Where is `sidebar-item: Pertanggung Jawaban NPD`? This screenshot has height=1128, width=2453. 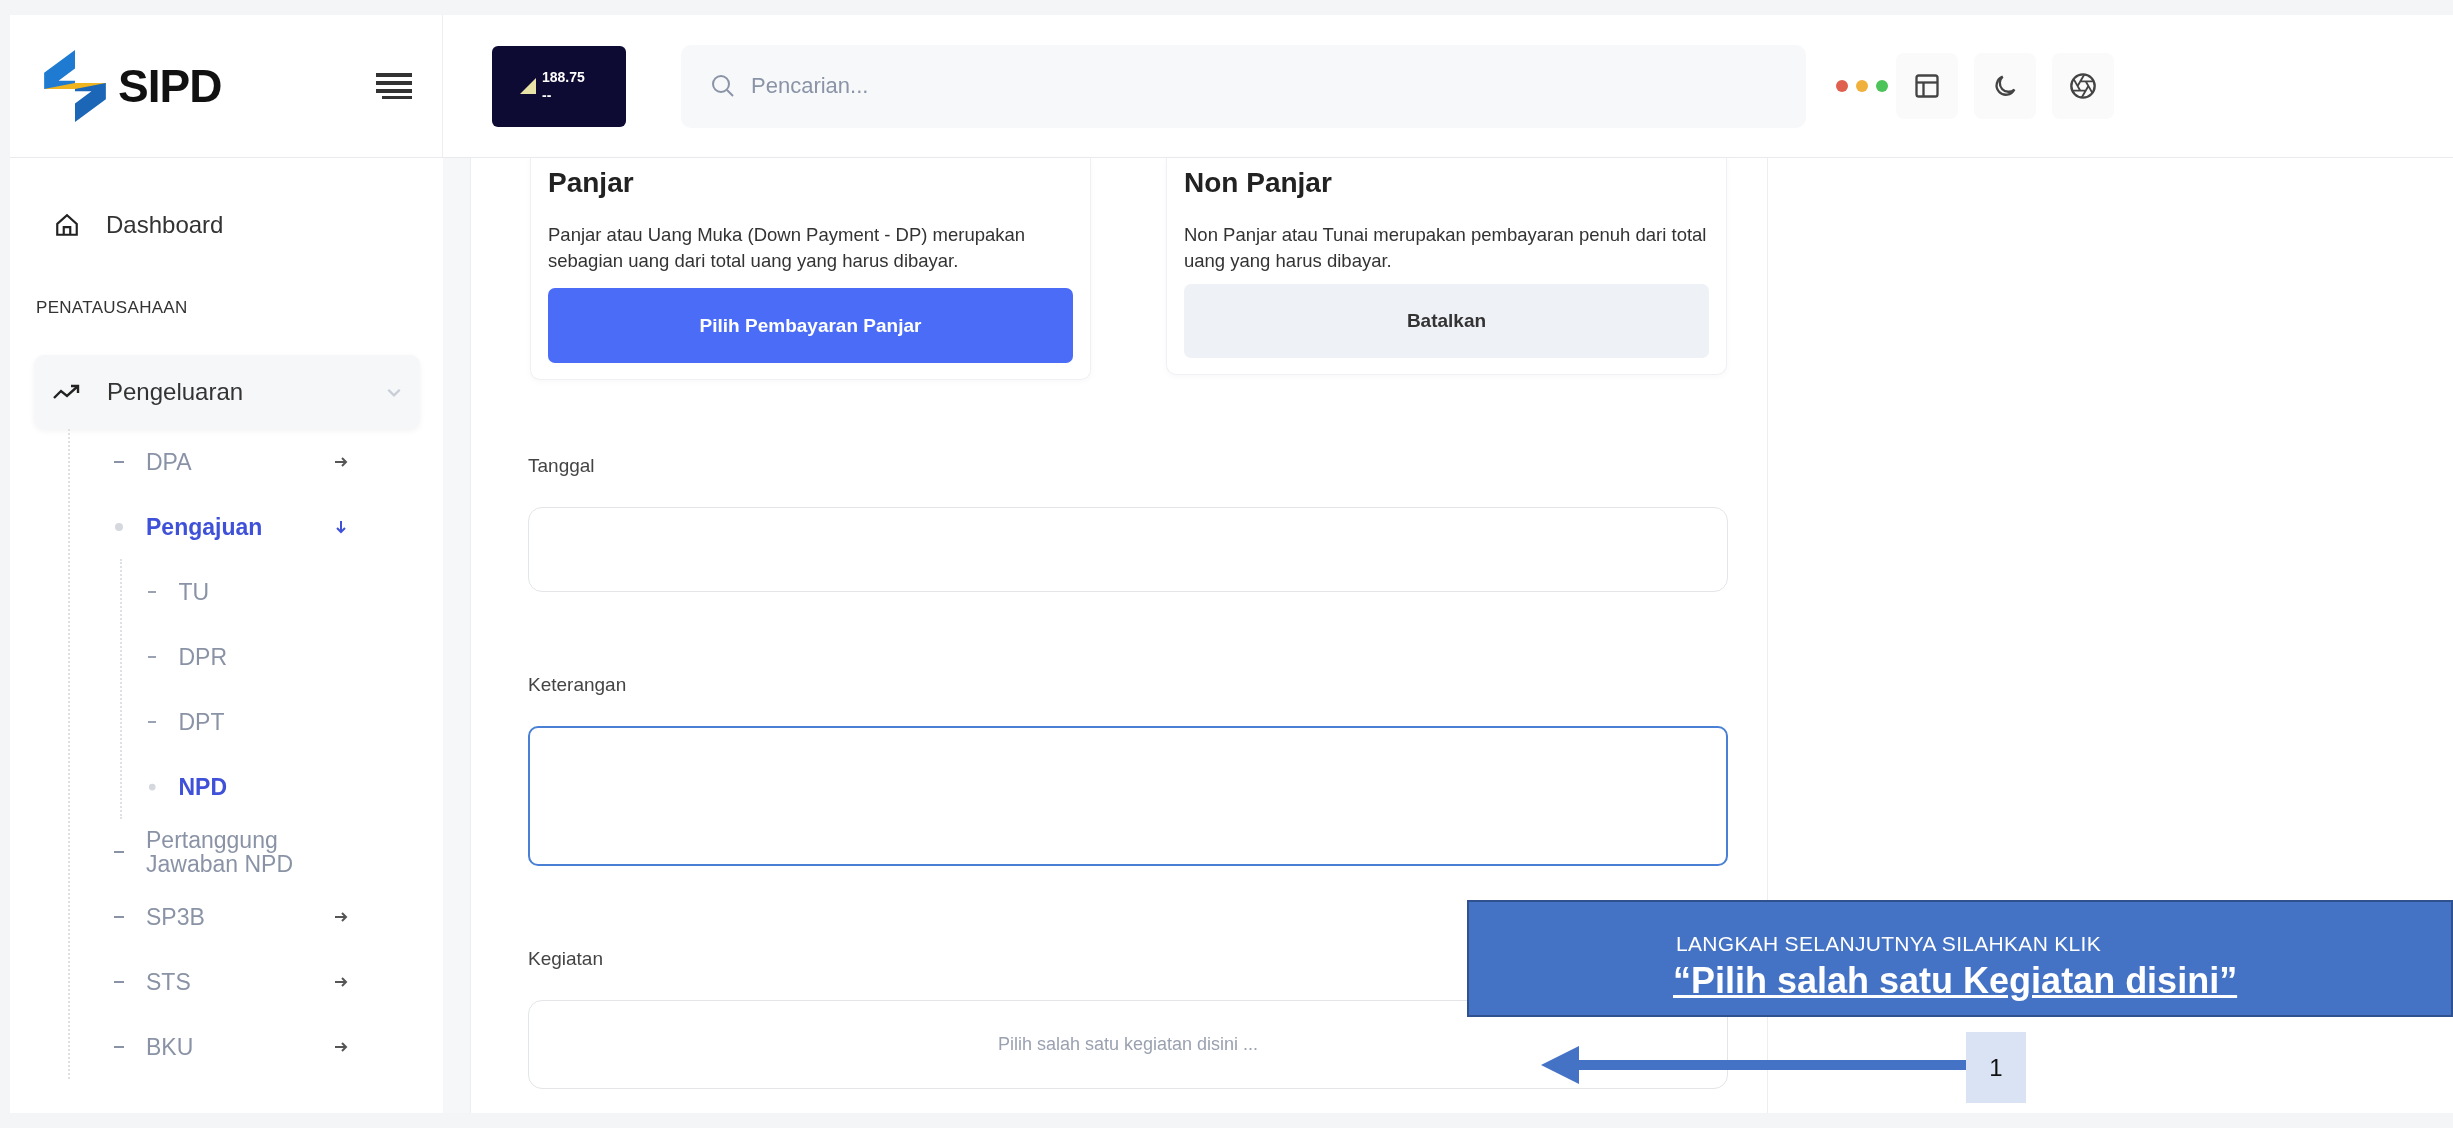
sidebar-item: Pertanggung Jawaban NPD is located at coordinates (209, 851).